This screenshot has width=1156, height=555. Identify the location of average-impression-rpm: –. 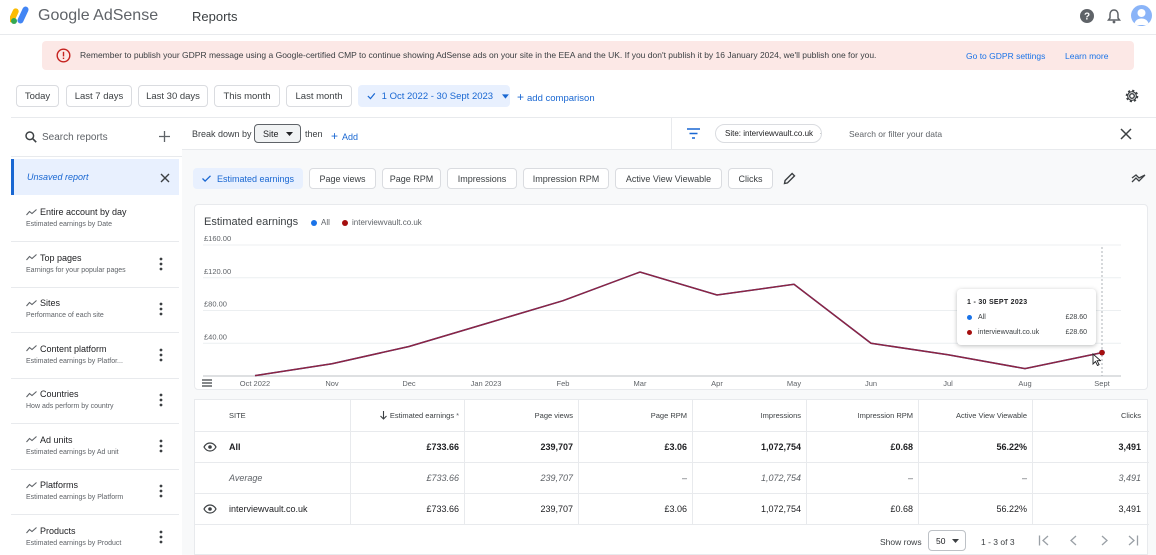
(910, 478).